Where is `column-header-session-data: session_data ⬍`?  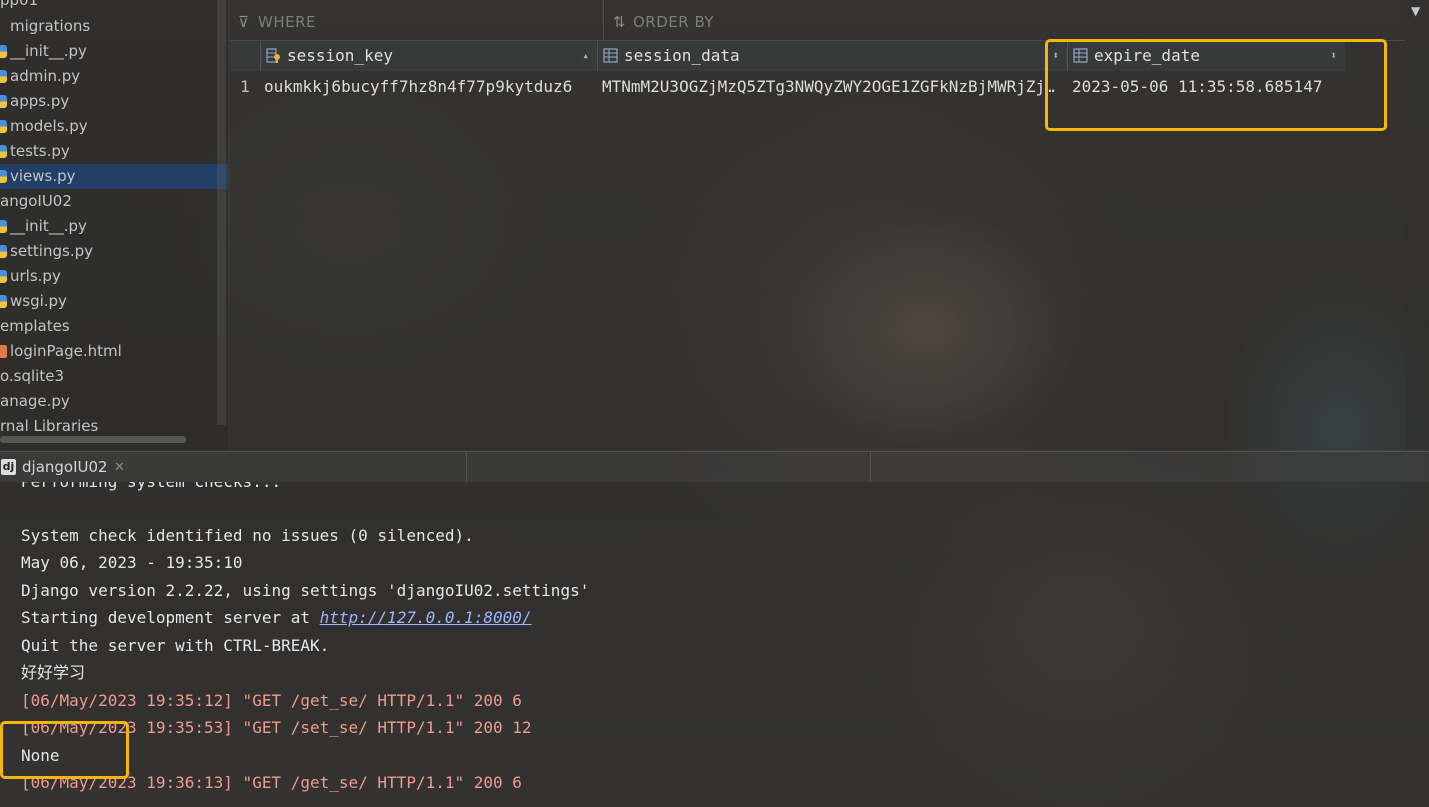 column-header-session-data: session_data ⬍ is located at coordinates (832, 56).